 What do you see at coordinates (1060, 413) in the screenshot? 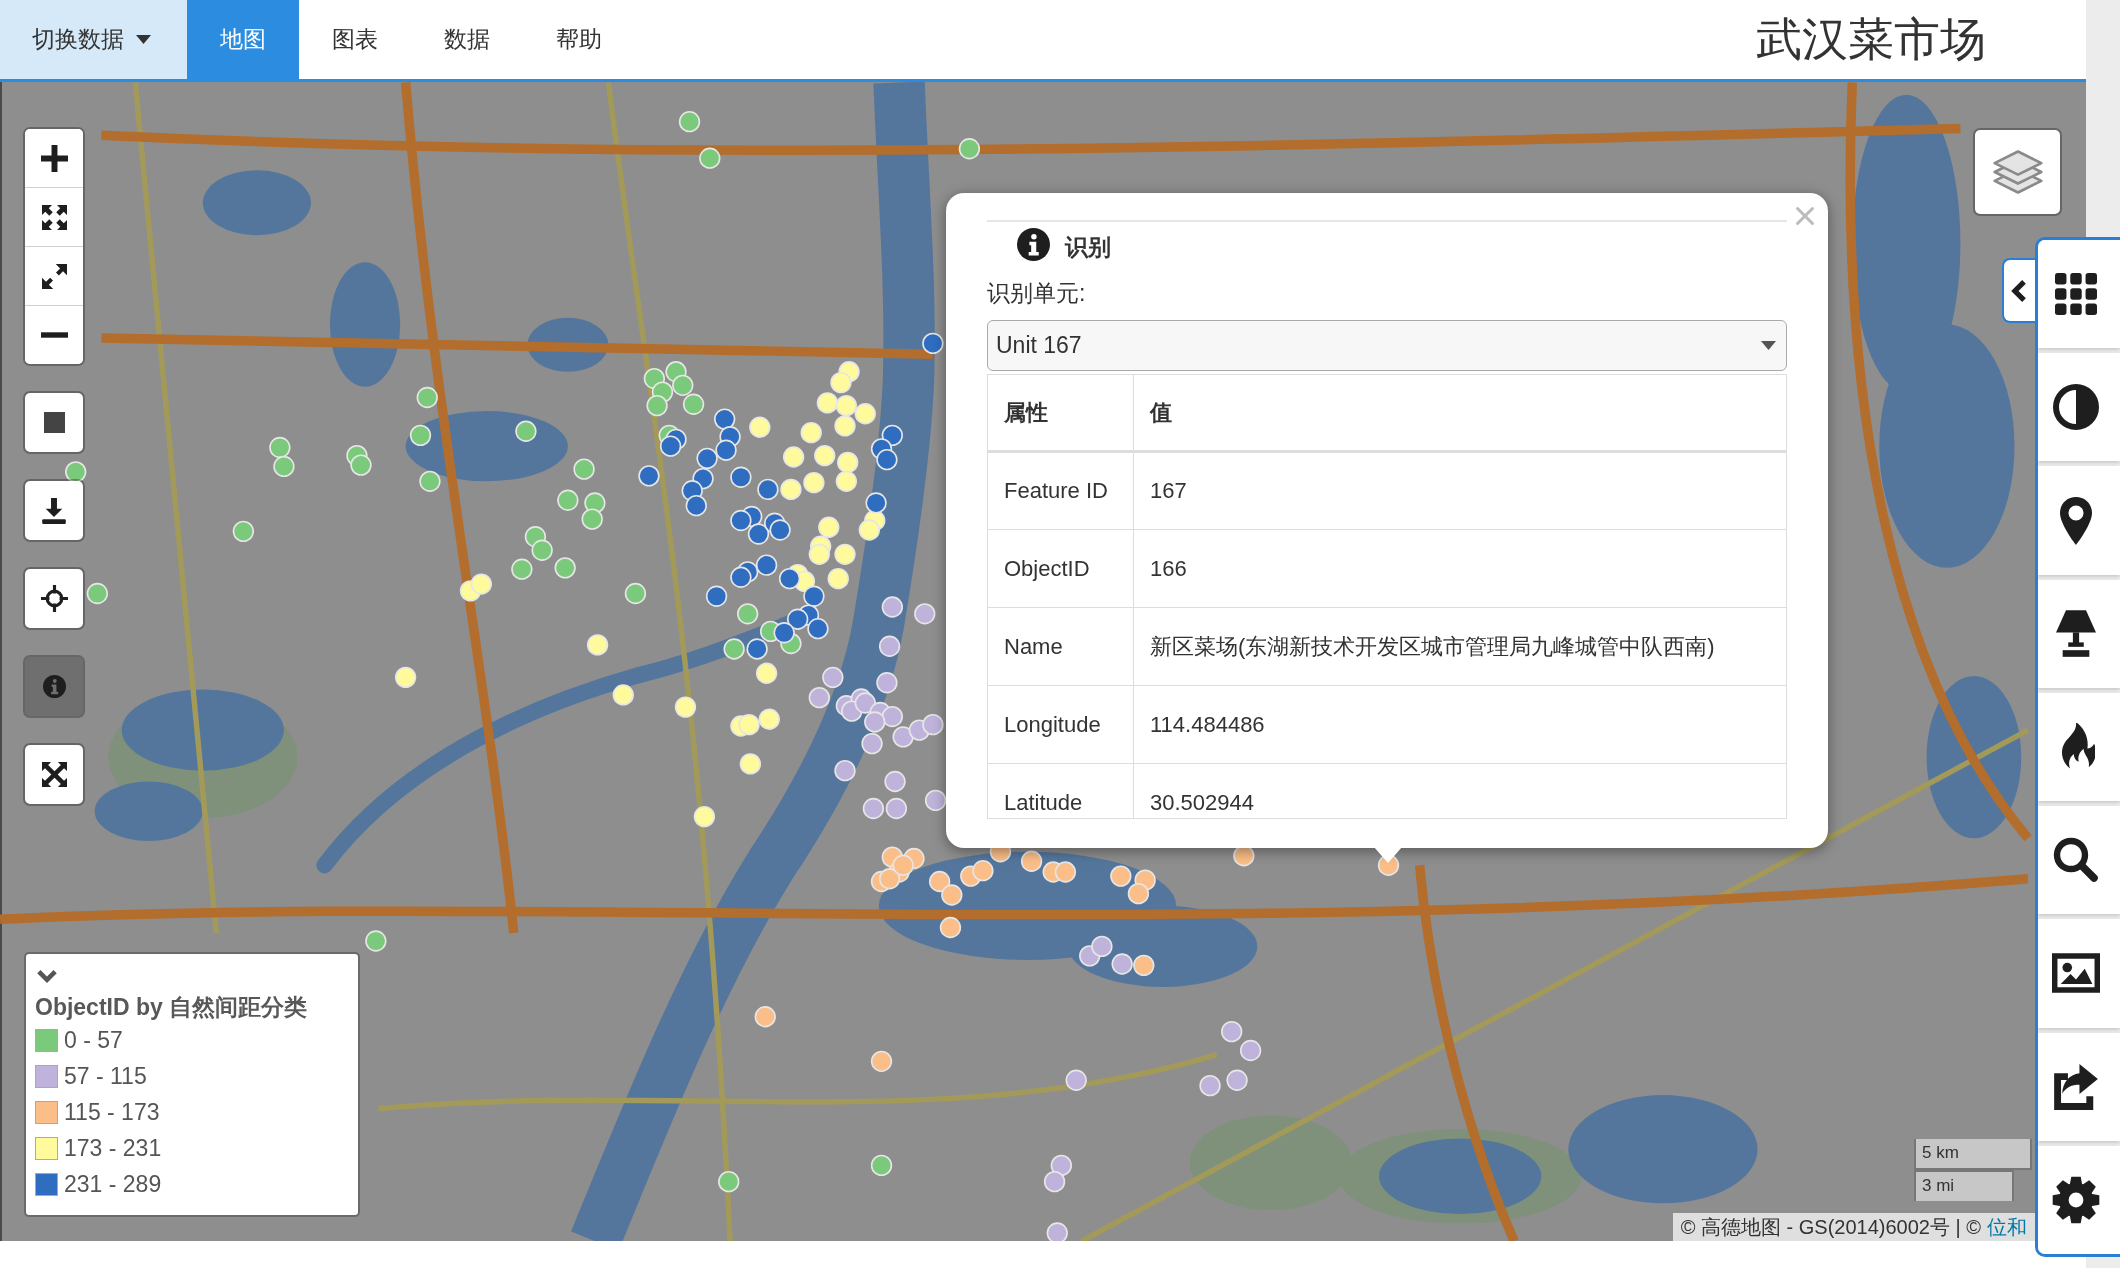
I see `column-header: 属性` at bounding box center [1060, 413].